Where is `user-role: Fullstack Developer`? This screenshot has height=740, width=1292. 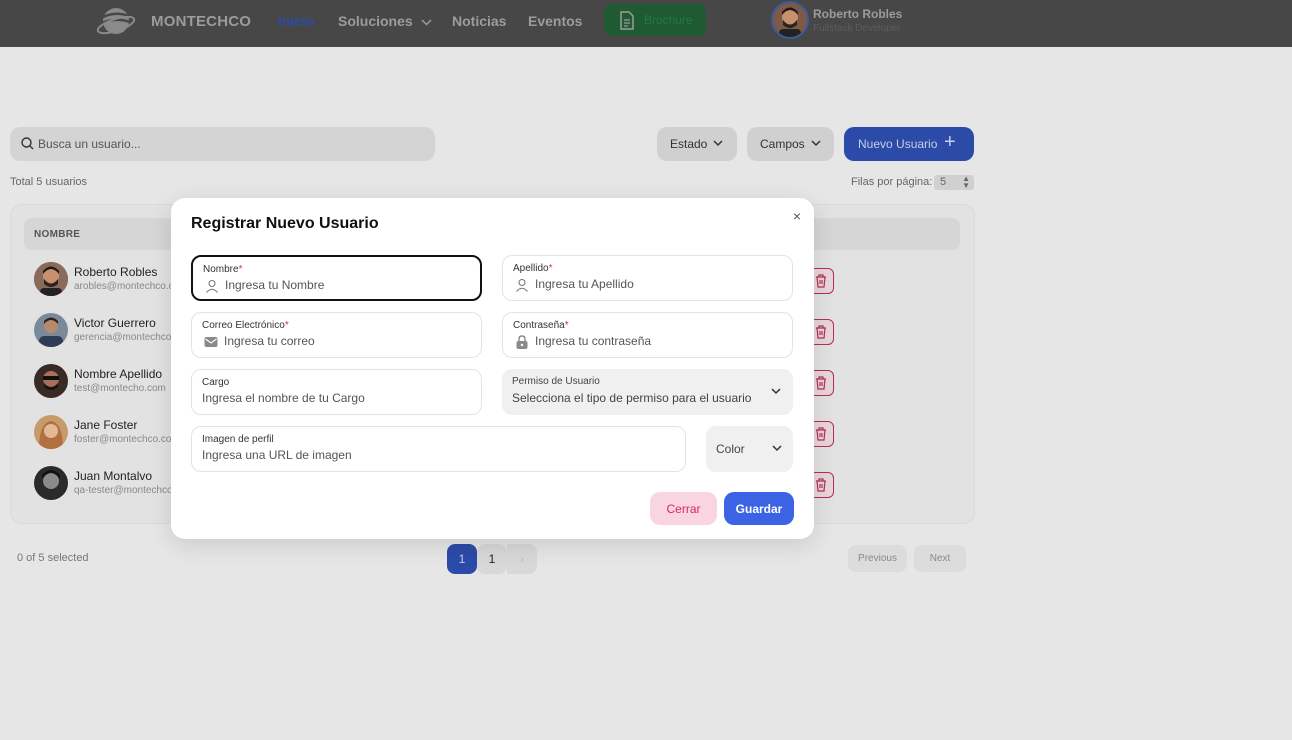
user-role: Fullstack Developer is located at coordinates (857, 28).